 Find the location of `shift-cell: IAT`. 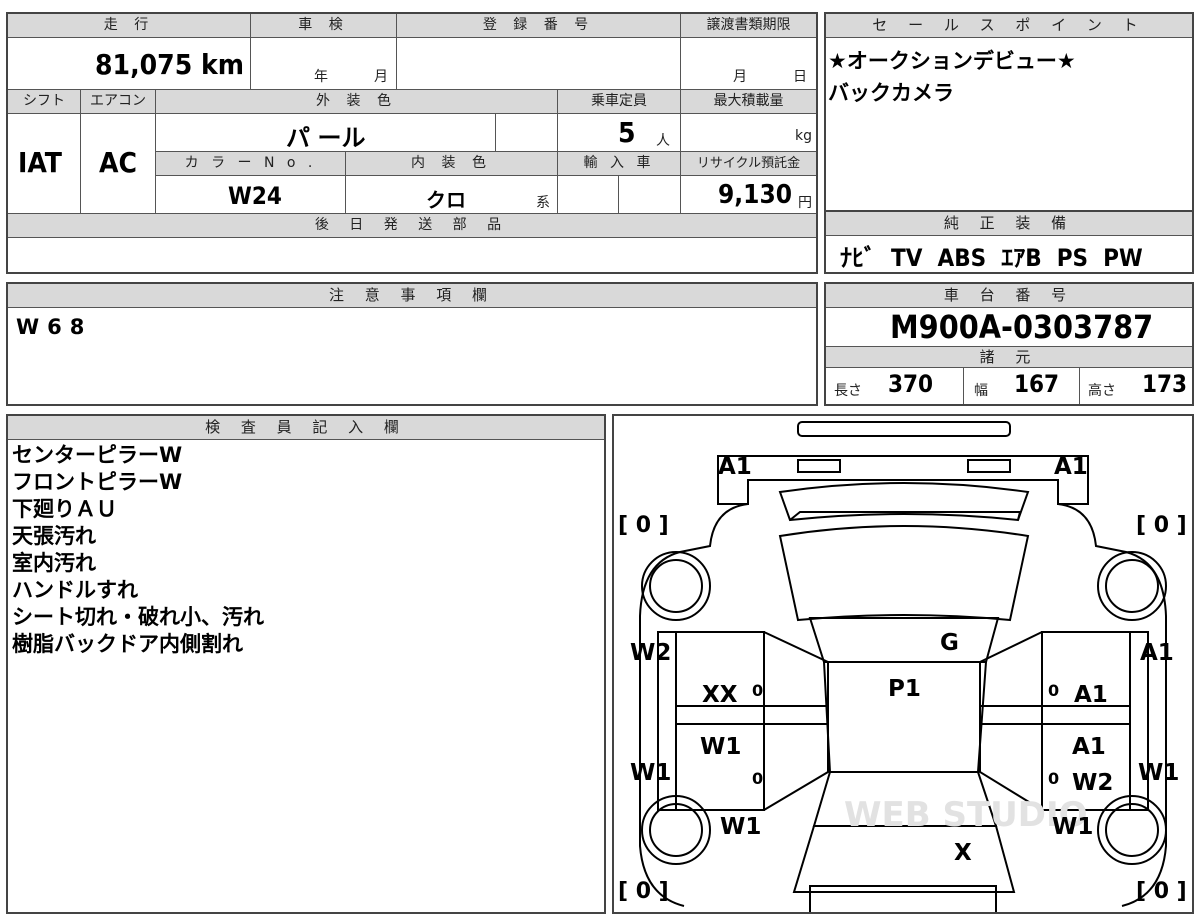

shift-cell: IAT is located at coordinates (44, 164).